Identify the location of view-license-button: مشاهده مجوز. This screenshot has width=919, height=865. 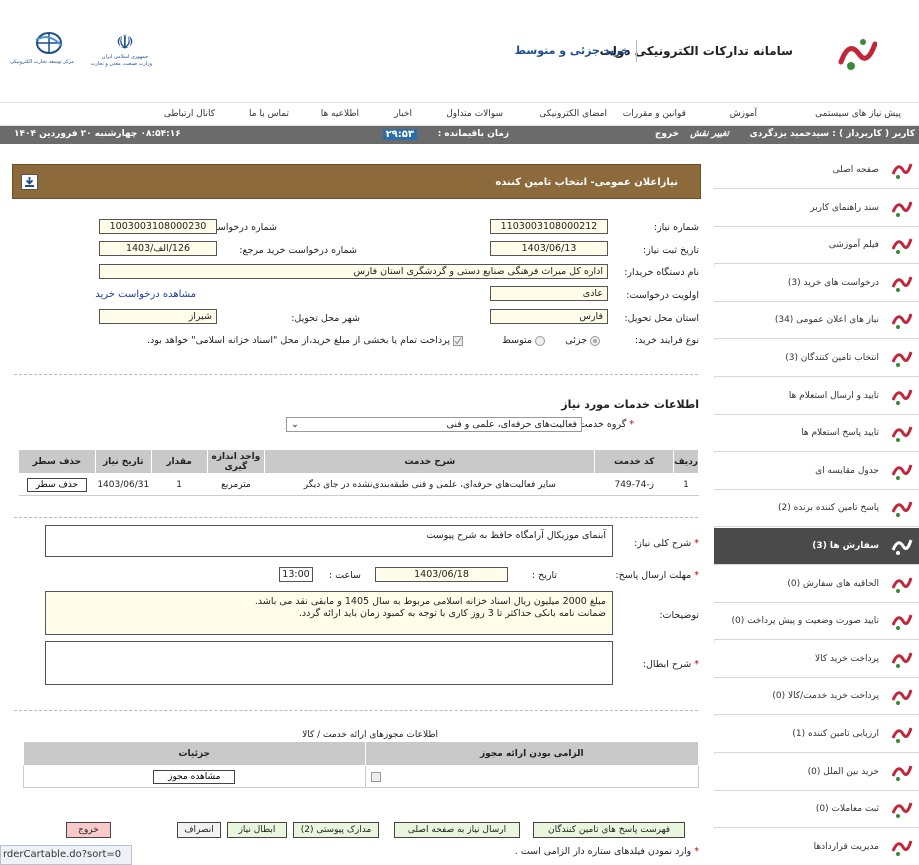
(194, 776).